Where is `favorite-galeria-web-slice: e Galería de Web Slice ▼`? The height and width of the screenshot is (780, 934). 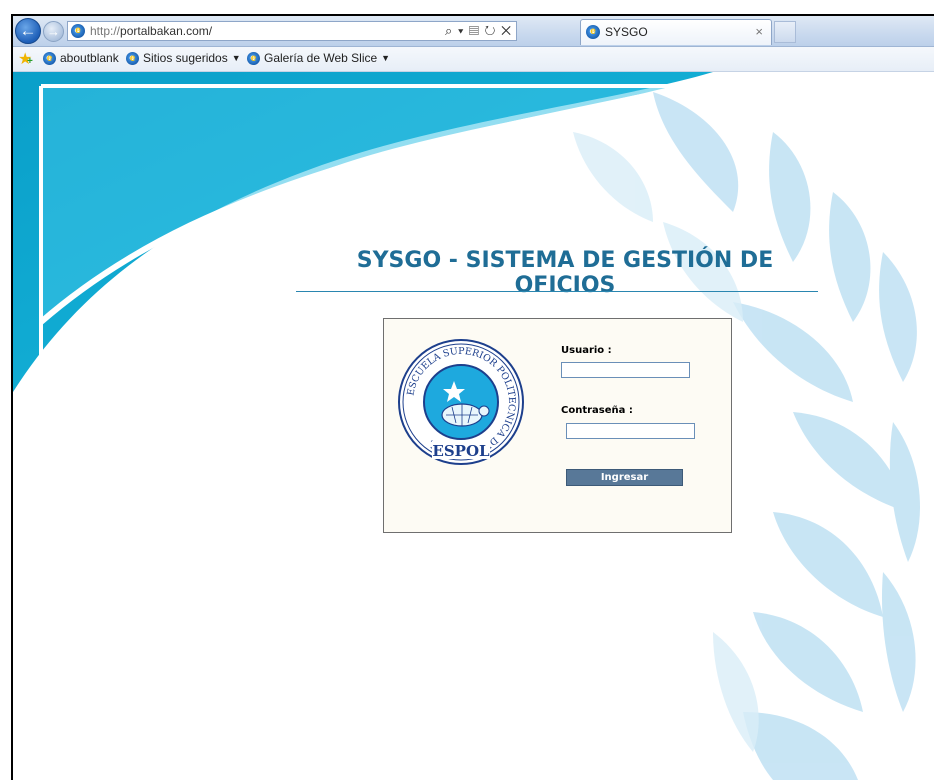 favorite-galeria-web-slice: e Galería de Web Slice ▼ is located at coordinates (318, 58).